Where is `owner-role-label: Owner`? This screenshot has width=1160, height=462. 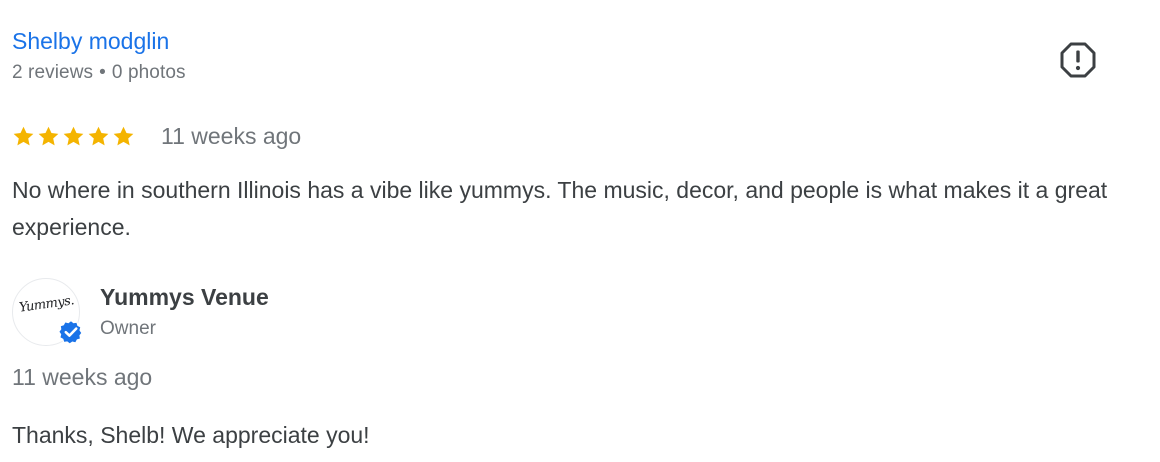
owner-role-label: Owner is located at coordinates (128, 328).